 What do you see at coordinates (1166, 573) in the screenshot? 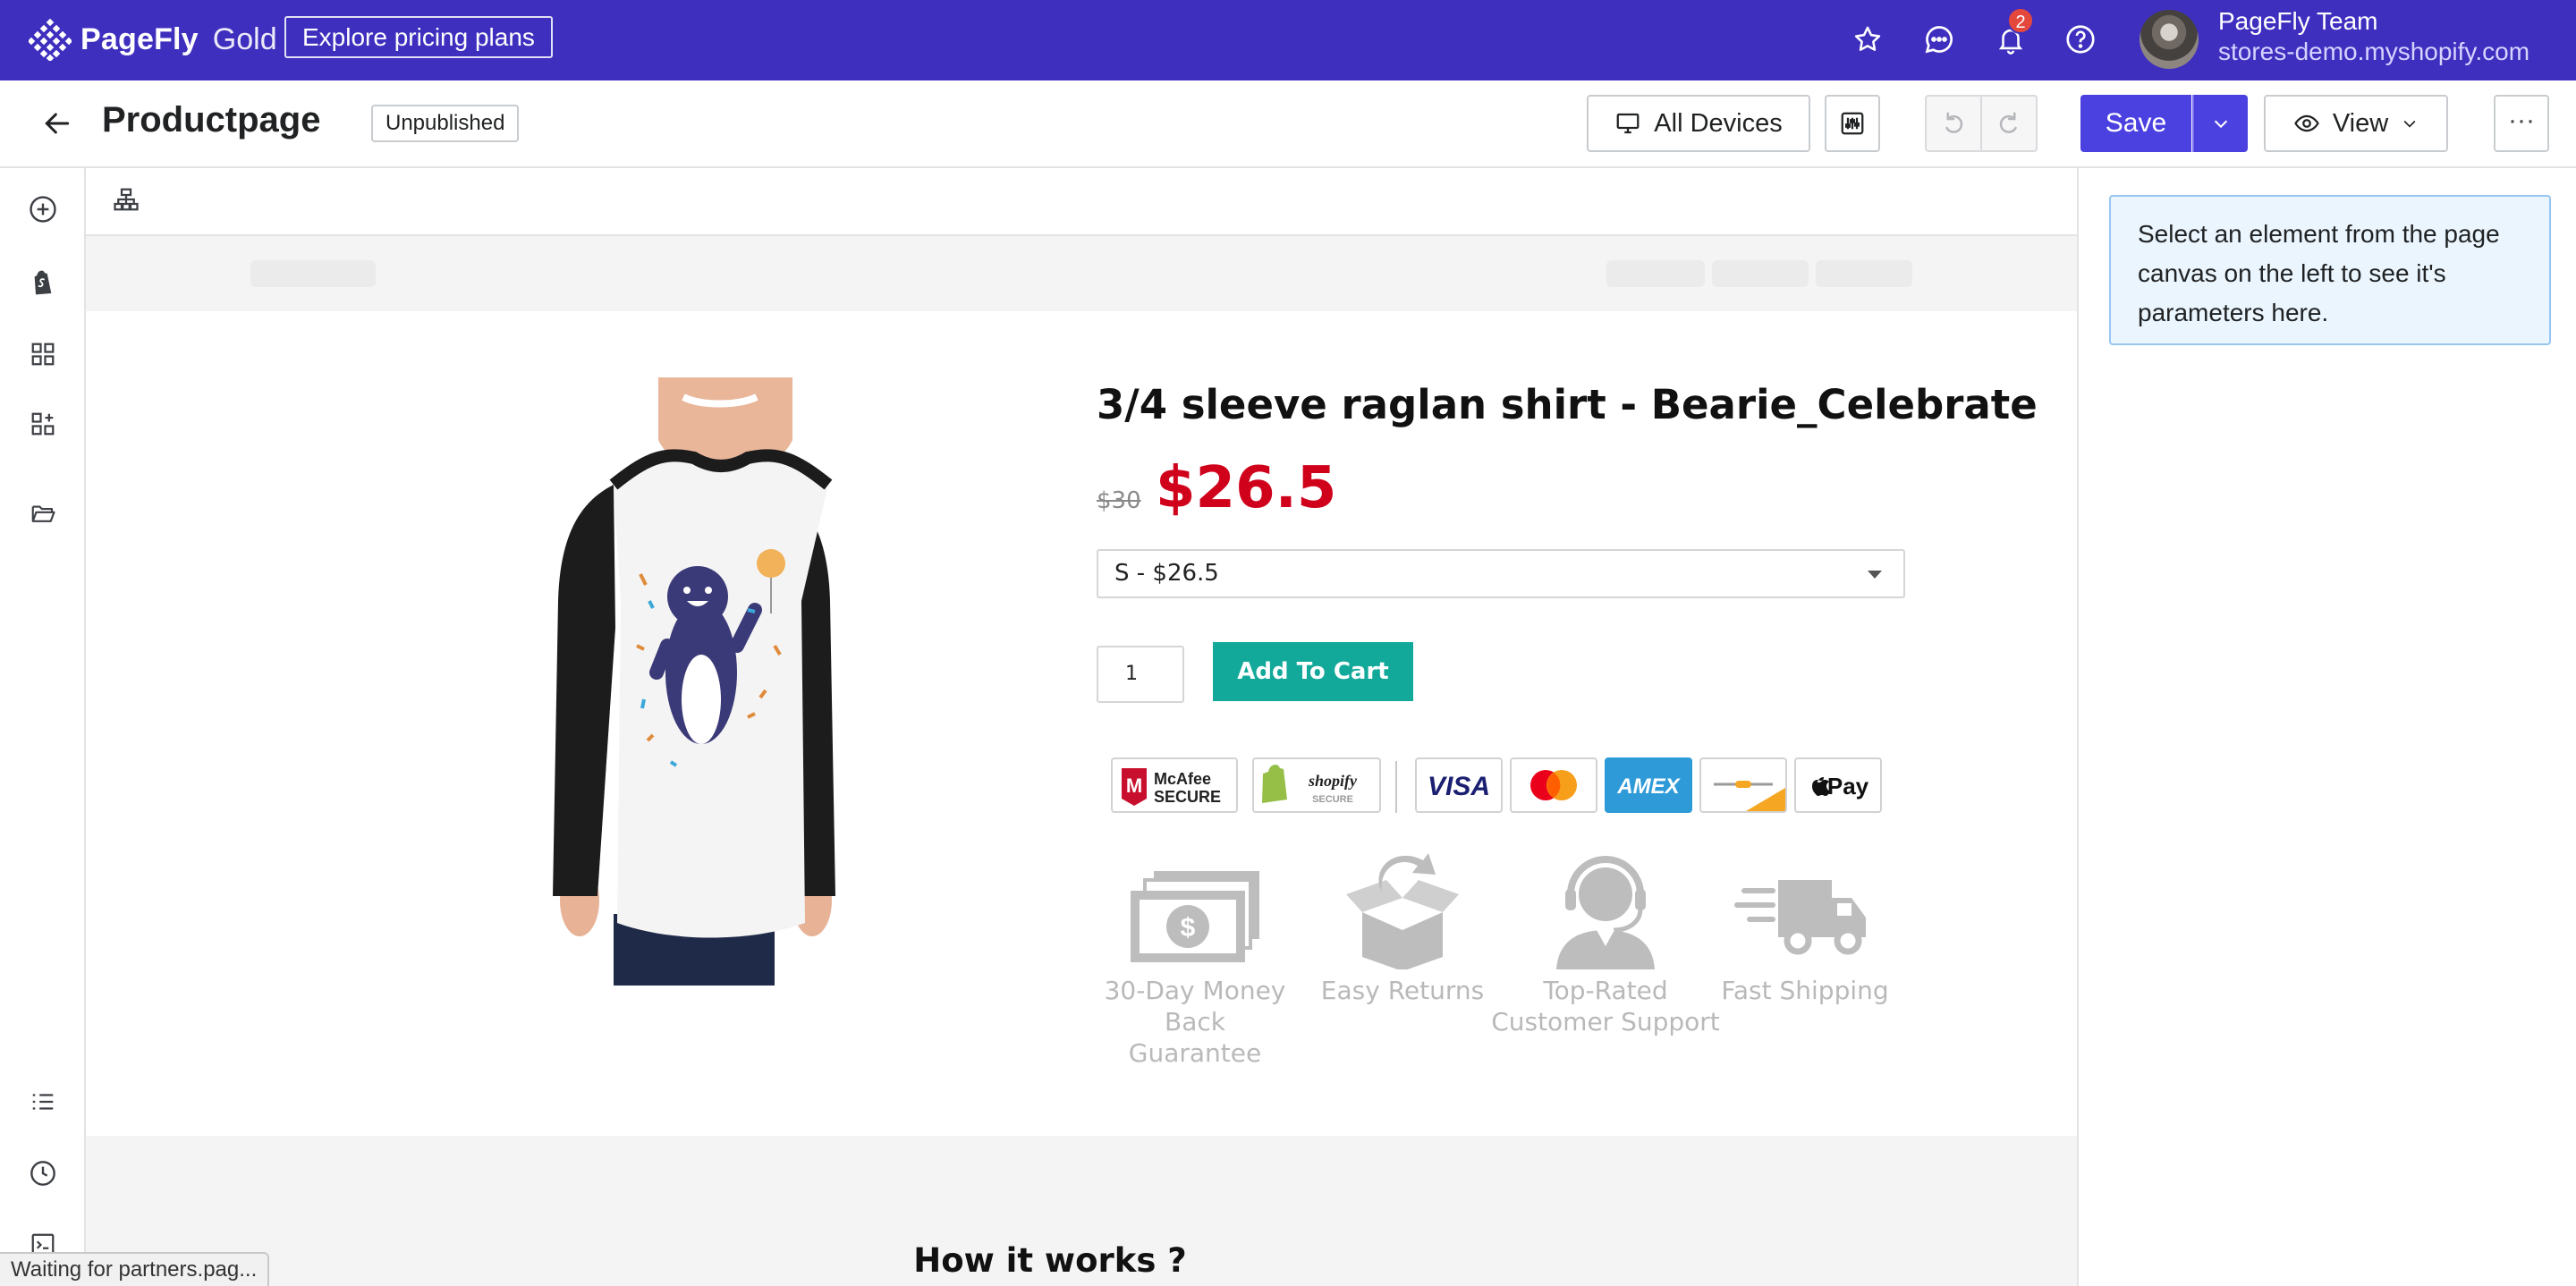
I see `variant-select-value: S - $26.5` at bounding box center [1166, 573].